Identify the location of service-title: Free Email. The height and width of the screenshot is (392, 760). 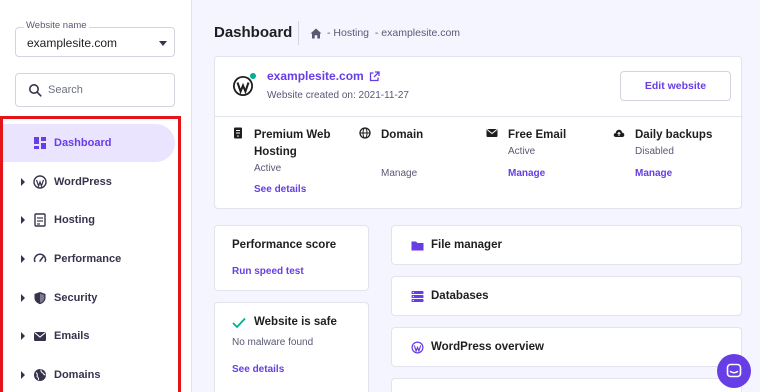
(537, 135).